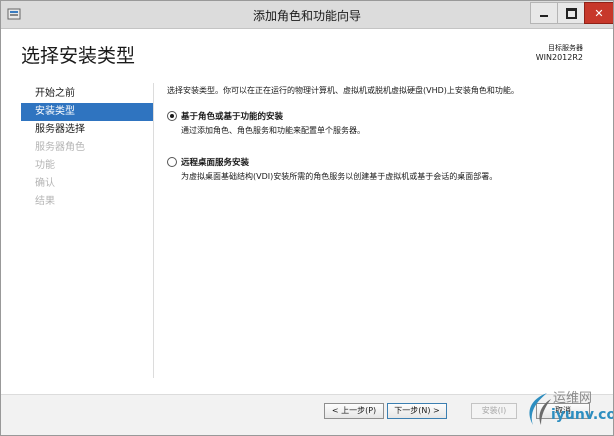 The width and height of the screenshot is (614, 436). Describe the element at coordinates (45, 201) in the screenshot. I see `nav-item-results: 结果` at that location.